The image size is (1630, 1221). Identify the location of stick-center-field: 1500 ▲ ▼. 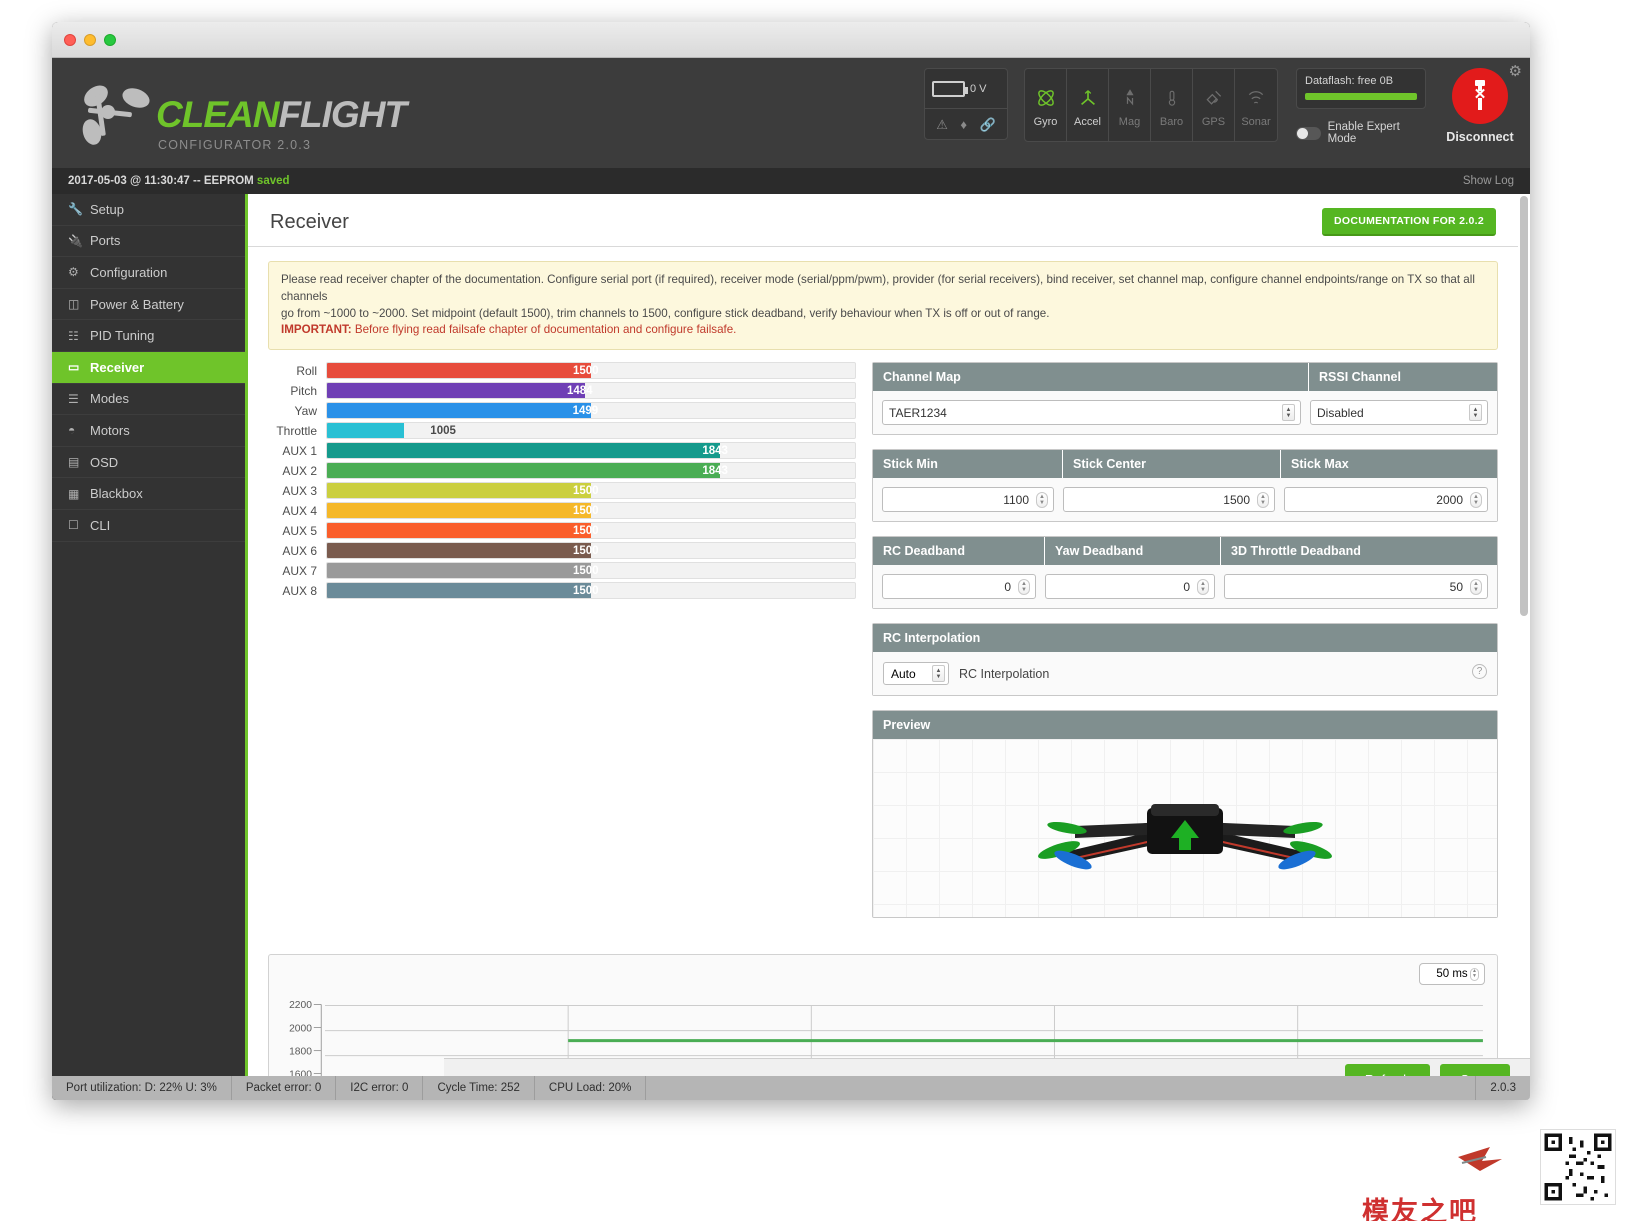
(1169, 500).